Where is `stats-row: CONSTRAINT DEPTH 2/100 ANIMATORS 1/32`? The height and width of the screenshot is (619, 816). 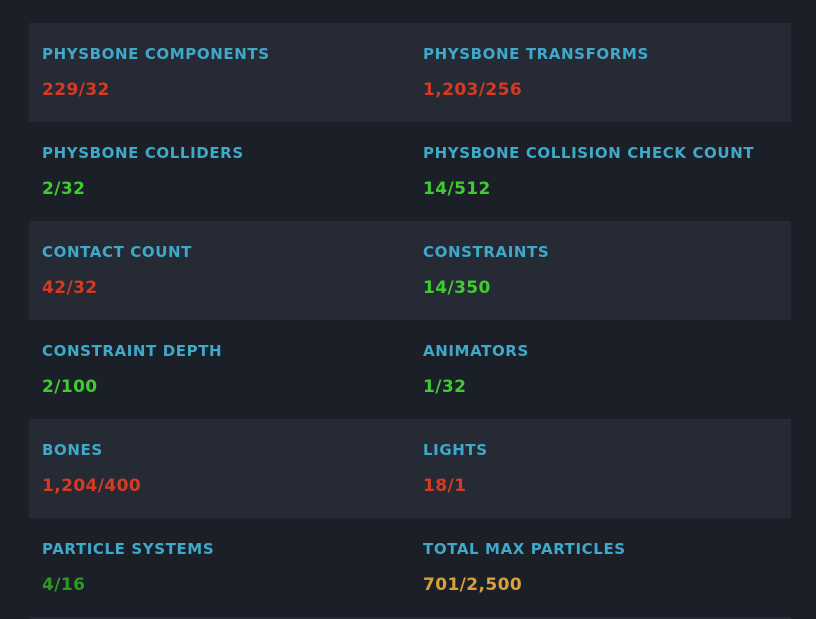 stats-row: CONSTRAINT DEPTH 2/100 ANIMATORS 1/32 is located at coordinates (410, 369).